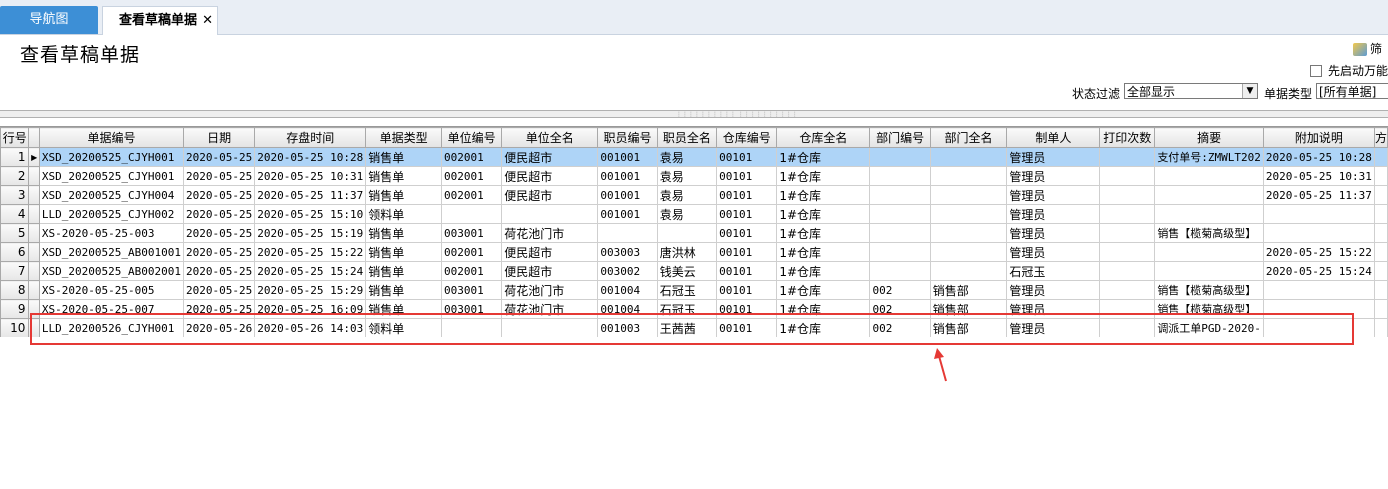 The image size is (1388, 489). Describe the element at coordinates (687, 290) in the screenshot. I see `table-cell: 石冠玉` at that location.